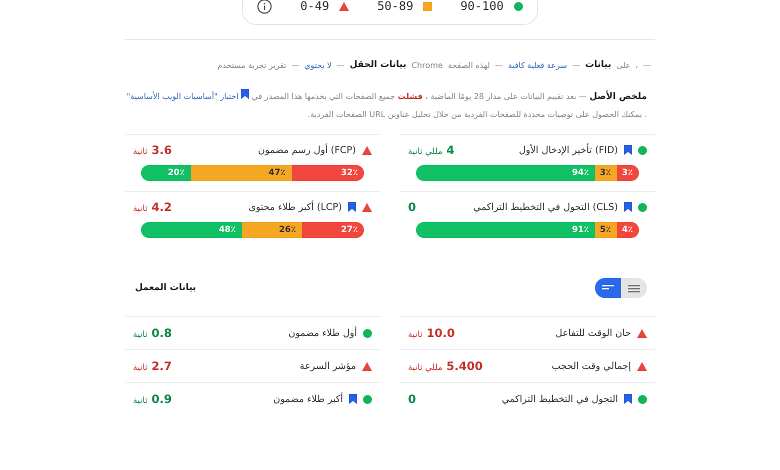 This screenshot has height=470, width=780. What do you see at coordinates (482, 6) in the screenshot?
I see `legend-label: 90-100` at bounding box center [482, 6].